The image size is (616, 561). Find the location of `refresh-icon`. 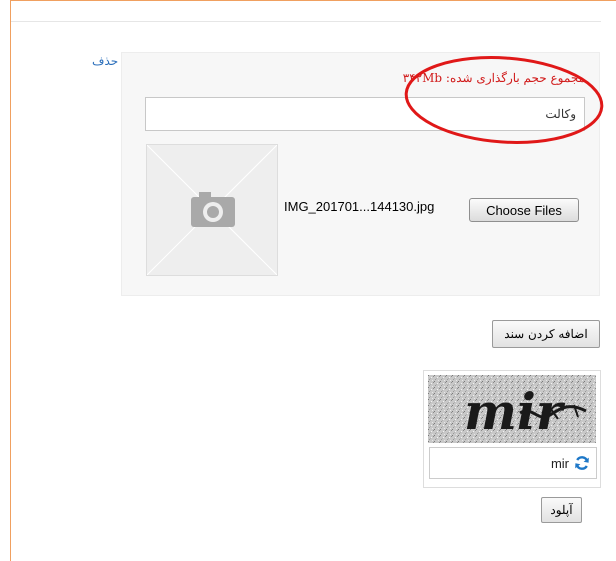

refresh-icon is located at coordinates (582, 463).